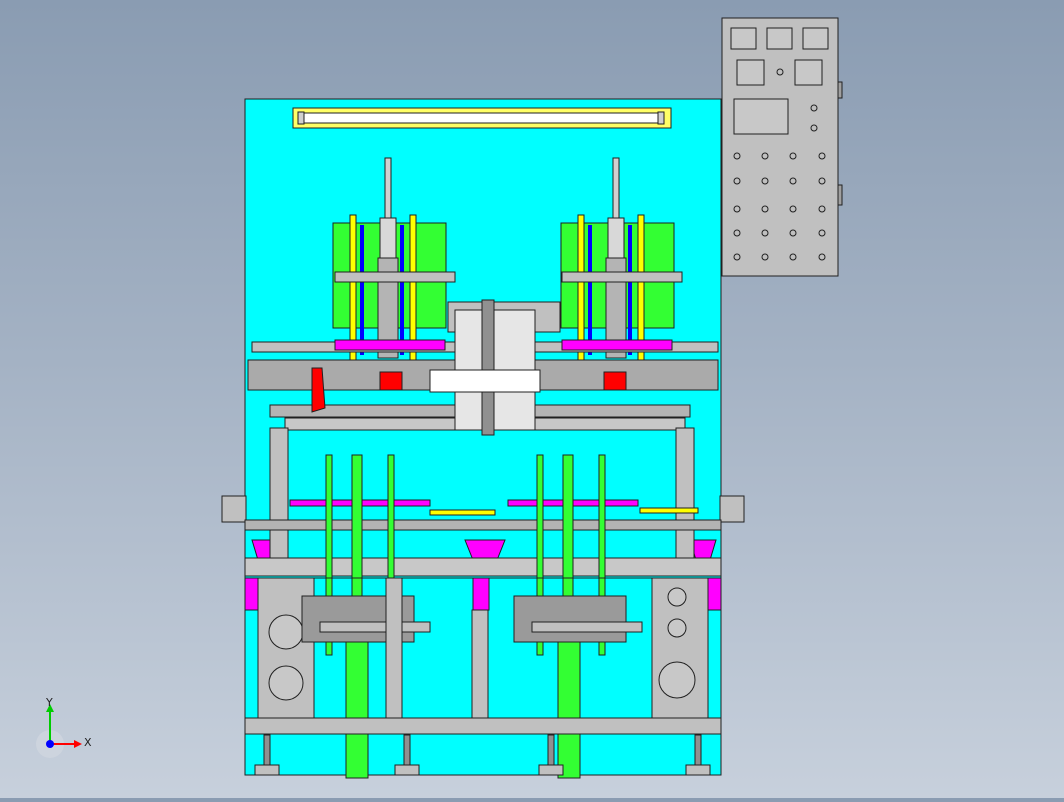 The width and height of the screenshot is (1064, 802). I want to click on control-panel, so click(782, 147).